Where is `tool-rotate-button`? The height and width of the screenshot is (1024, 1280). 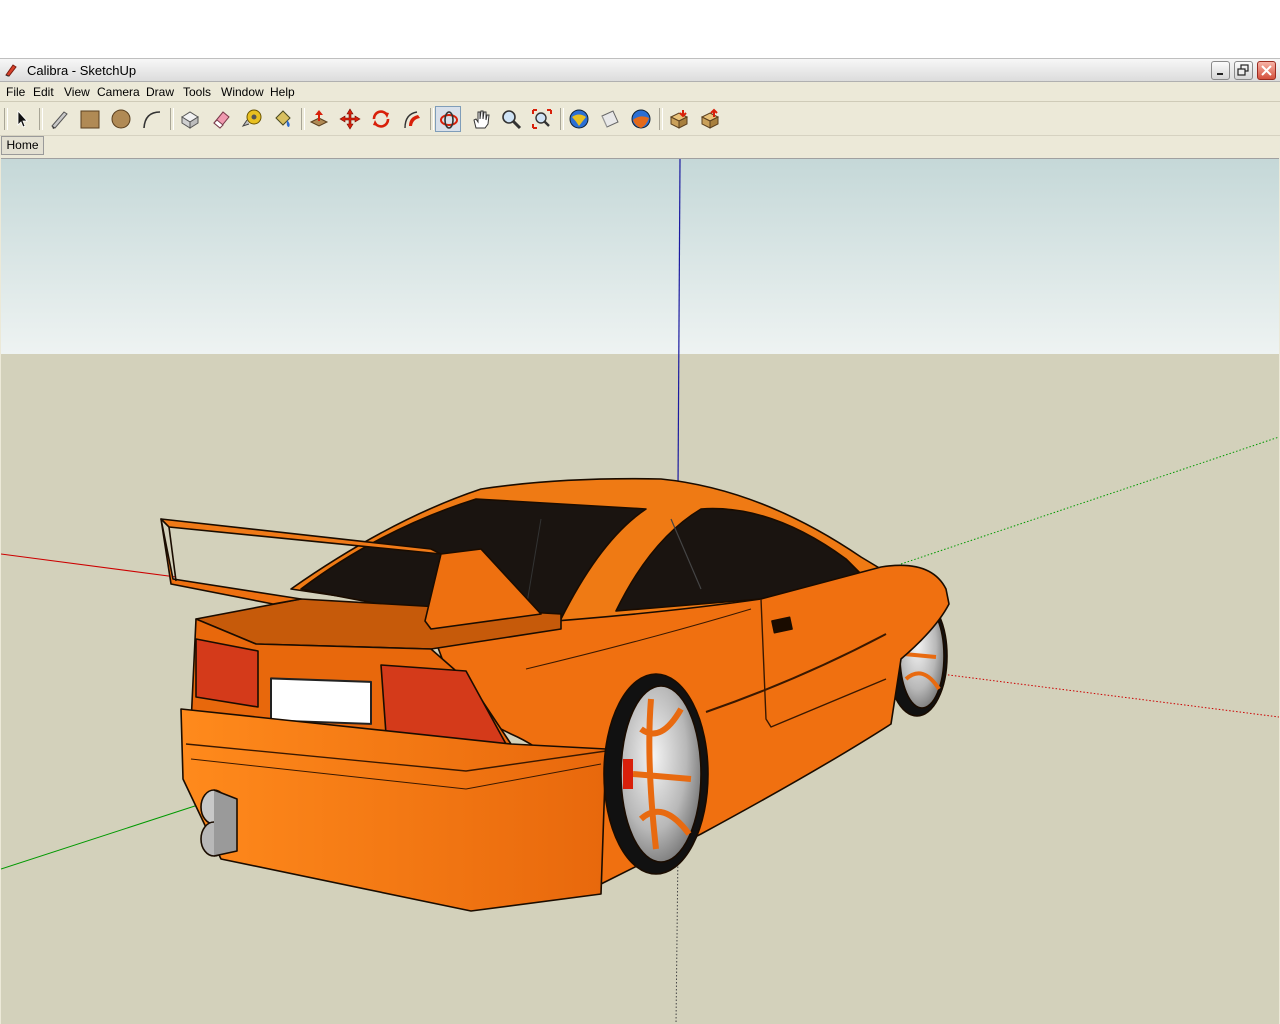
tool-rotate-button is located at coordinates (381, 119).